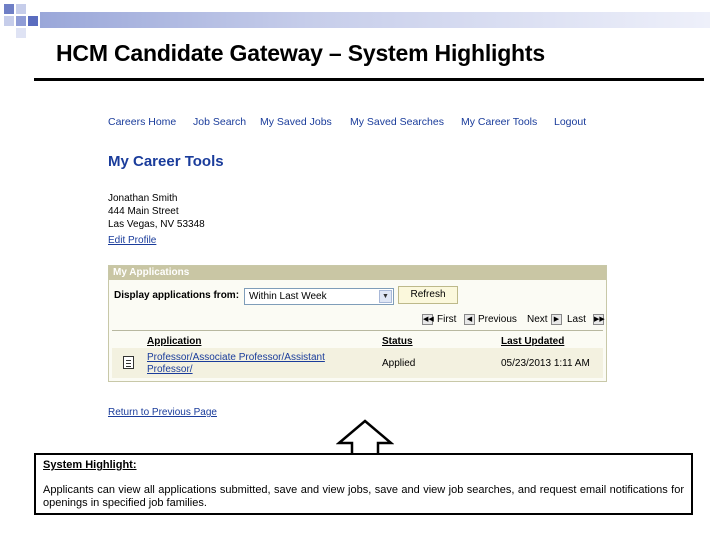 The height and width of the screenshot is (540, 720). What do you see at coordinates (162, 412) in the screenshot?
I see `return-previous-page-link: Return to Previous Page` at bounding box center [162, 412].